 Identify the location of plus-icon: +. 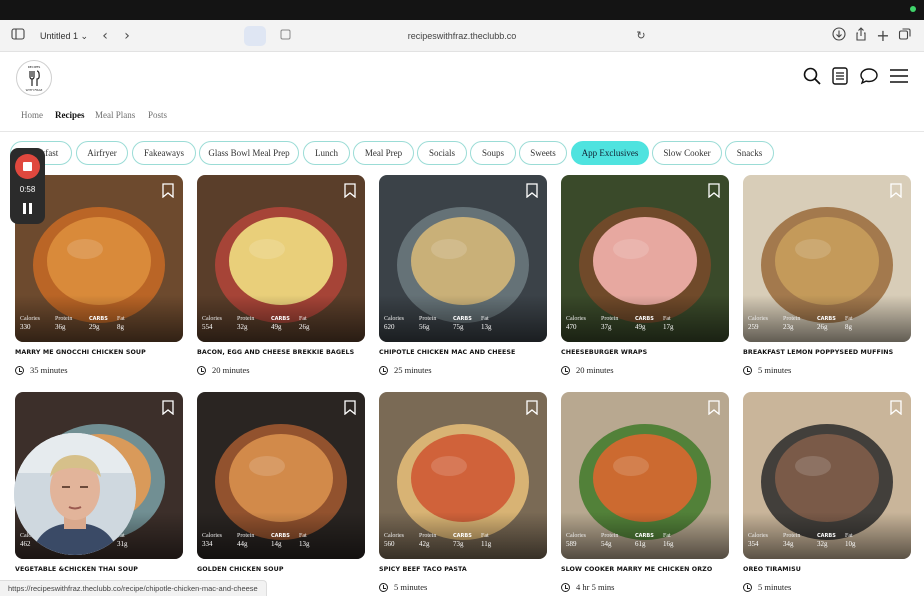
(883, 36).